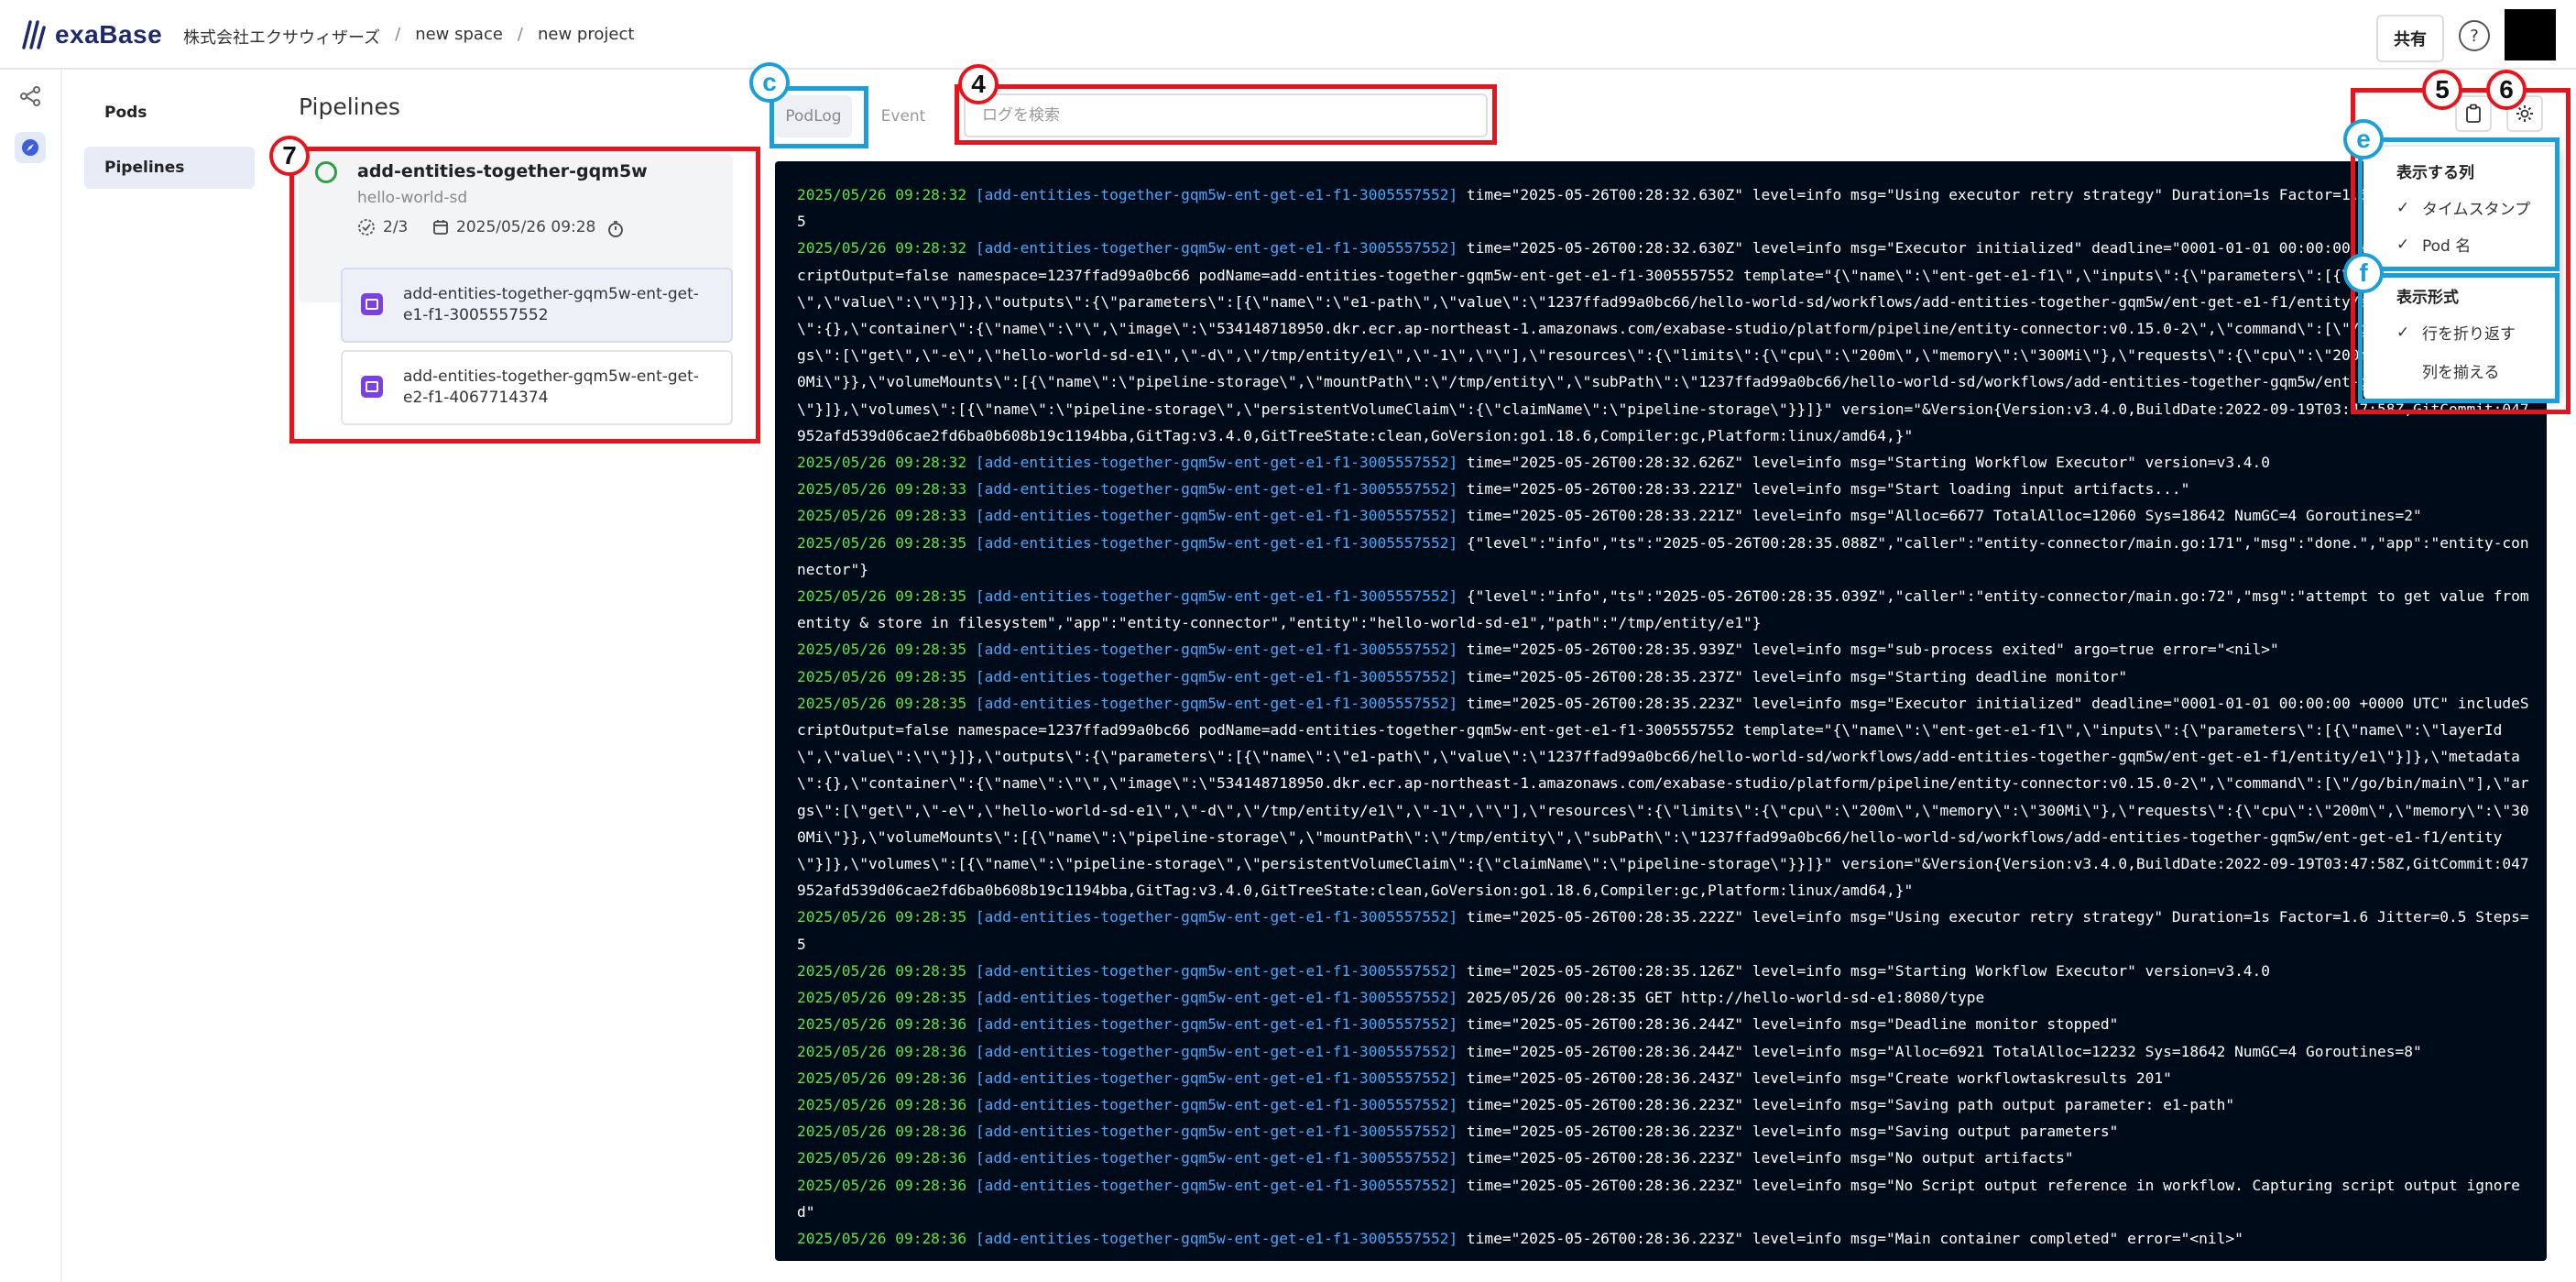 The image size is (2576, 1282). I want to click on annotation-badge-7: 7, so click(290, 156).